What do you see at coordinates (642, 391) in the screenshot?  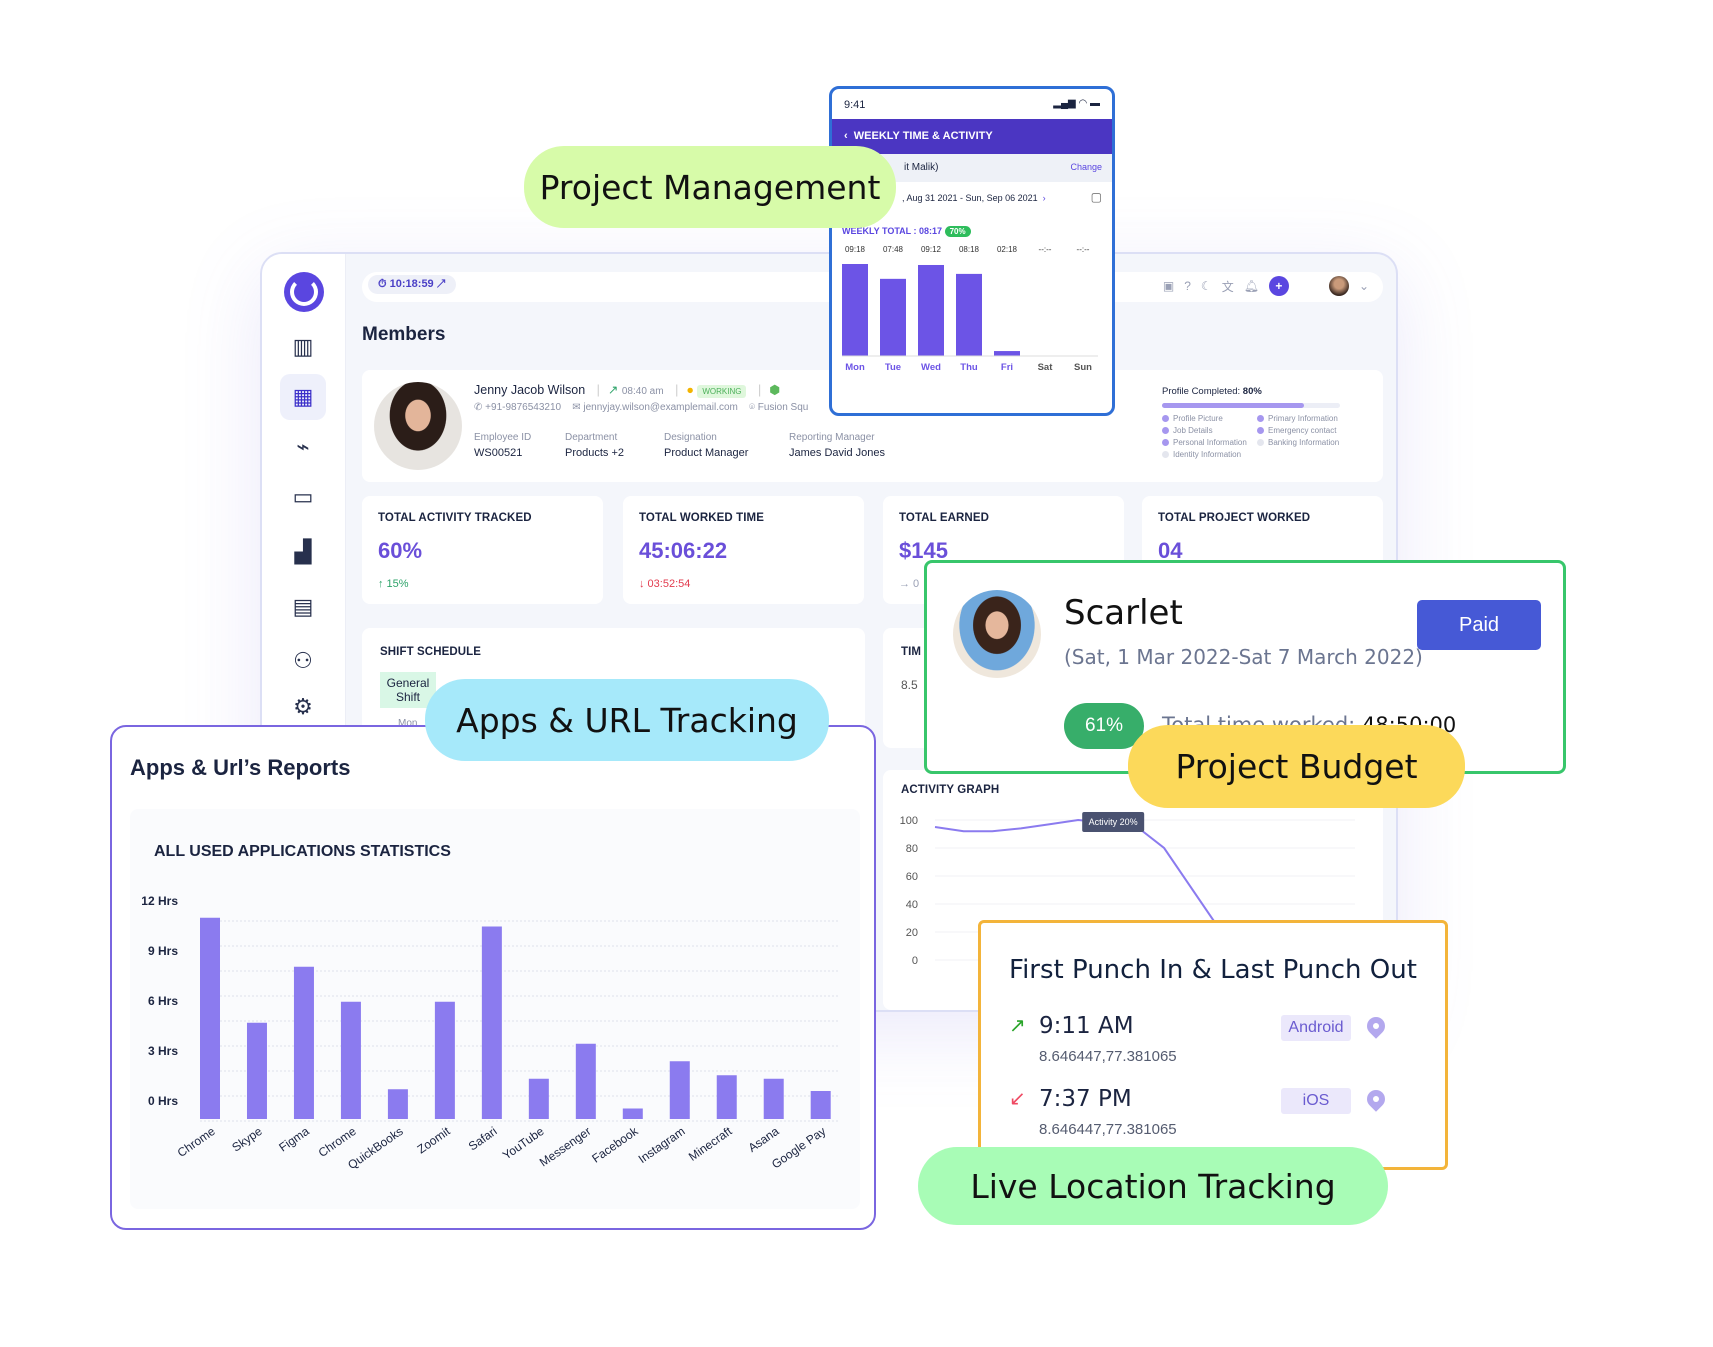 I see `punch-time: 08:40 am` at bounding box center [642, 391].